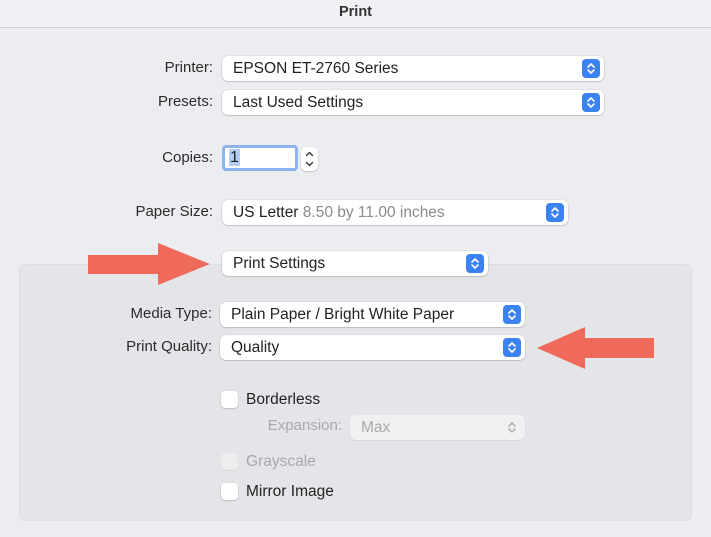  What do you see at coordinates (355, 263) in the screenshot?
I see `section-popup: Print Settings` at bounding box center [355, 263].